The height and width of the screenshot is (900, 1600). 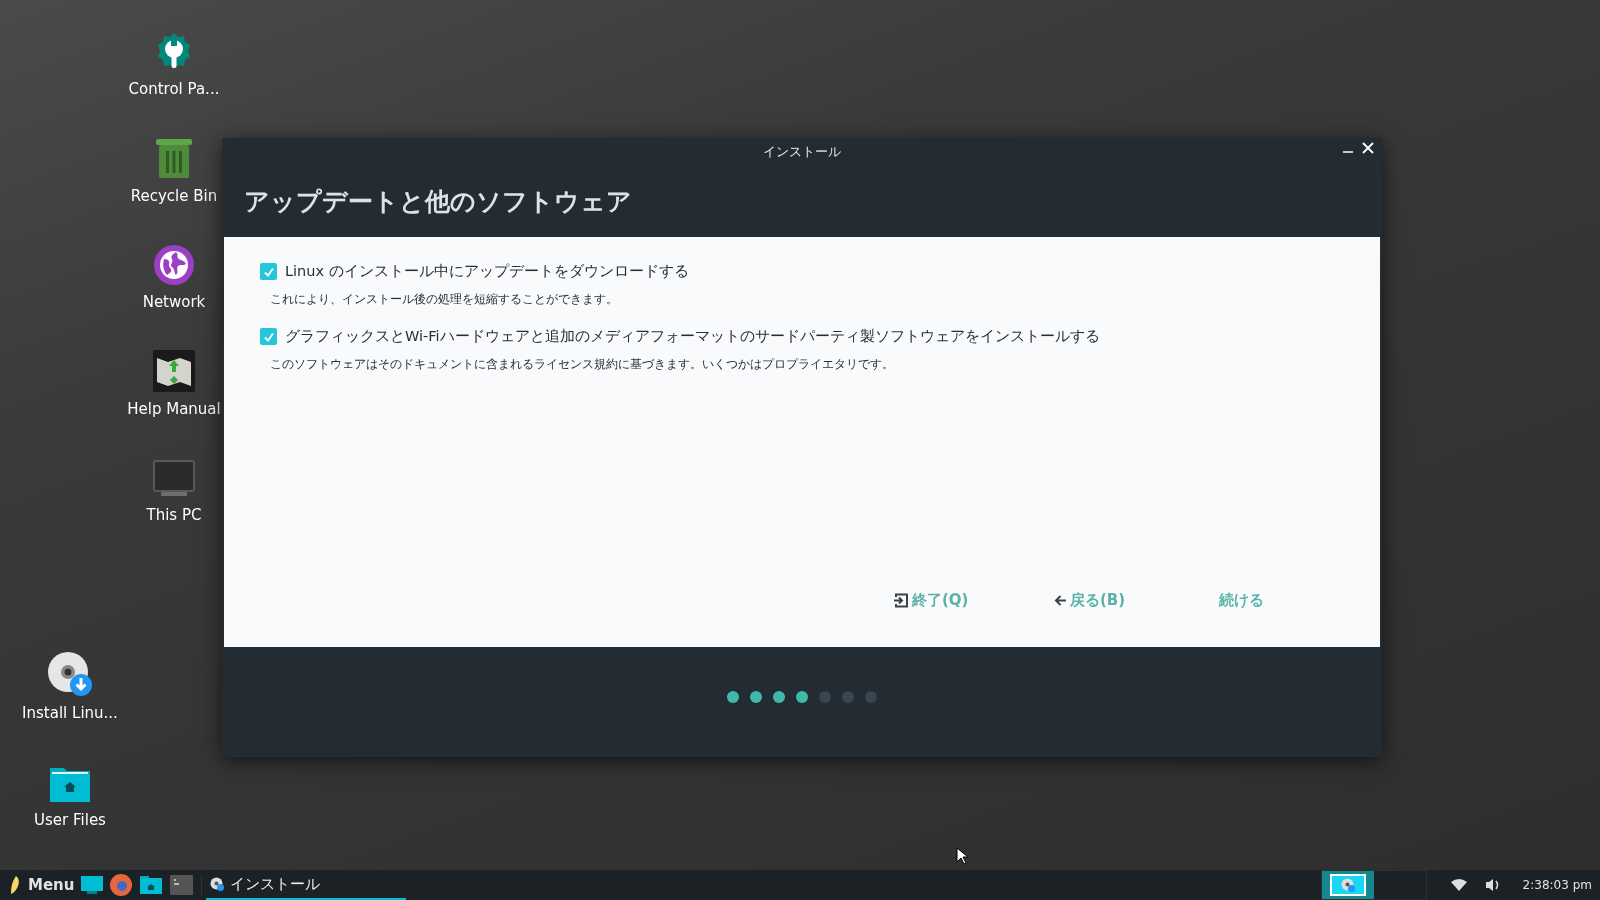 What do you see at coordinates (174, 408) in the screenshot?
I see `desktop-icon-label: Help Manual` at bounding box center [174, 408].